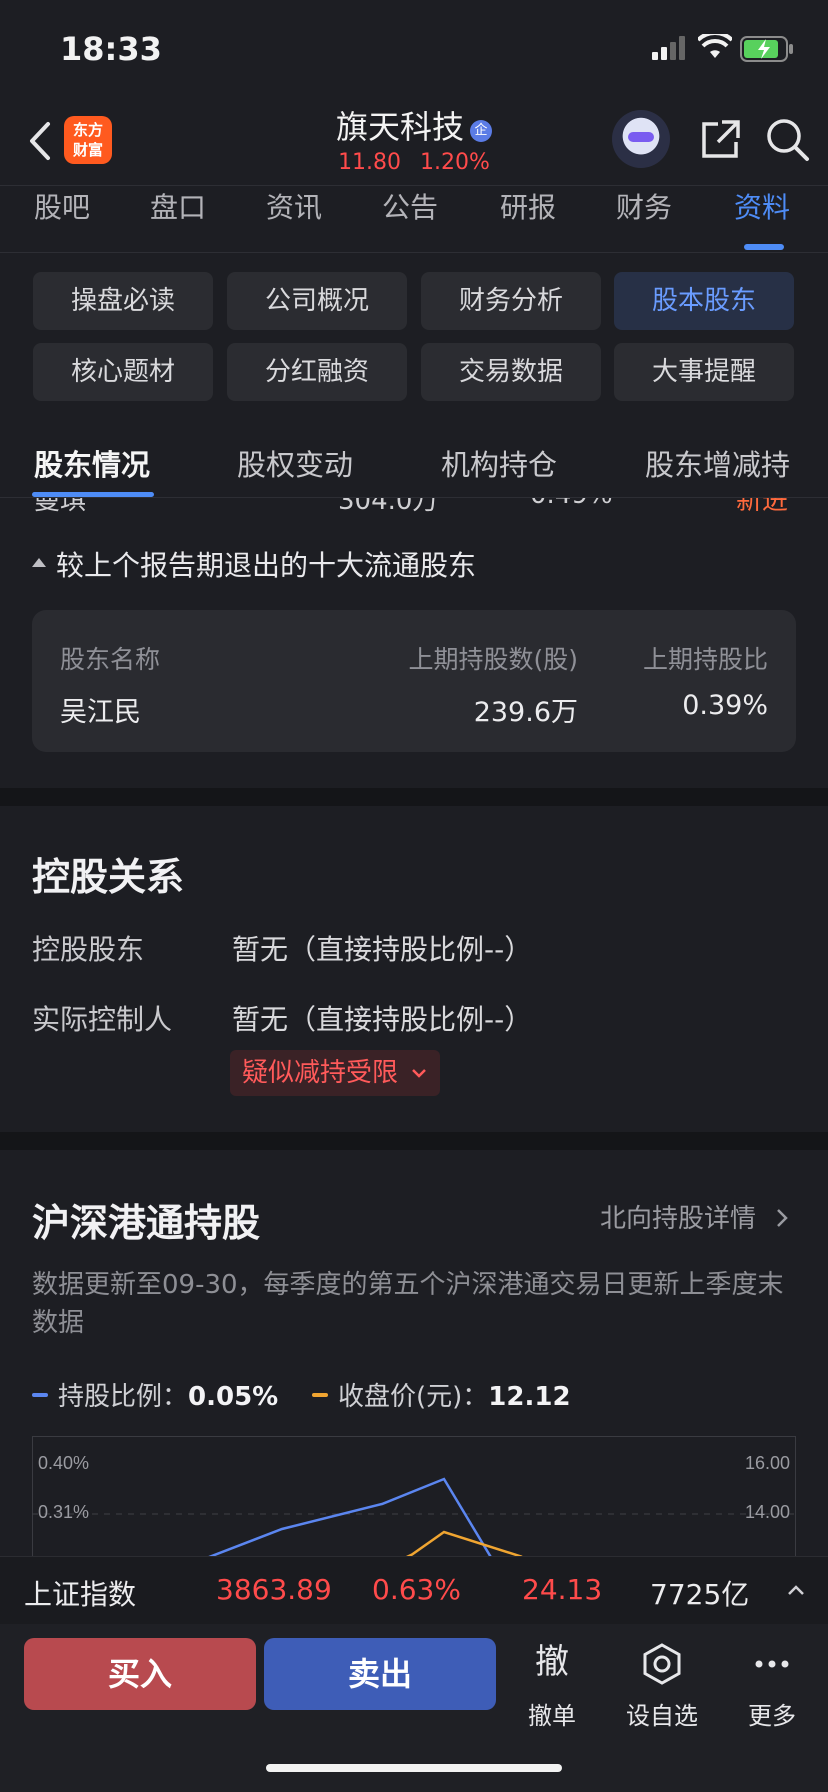 The image size is (828, 1792). Describe the element at coordinates (700, 1594) in the screenshot. I see `index-amount: 7725亿` at that location.